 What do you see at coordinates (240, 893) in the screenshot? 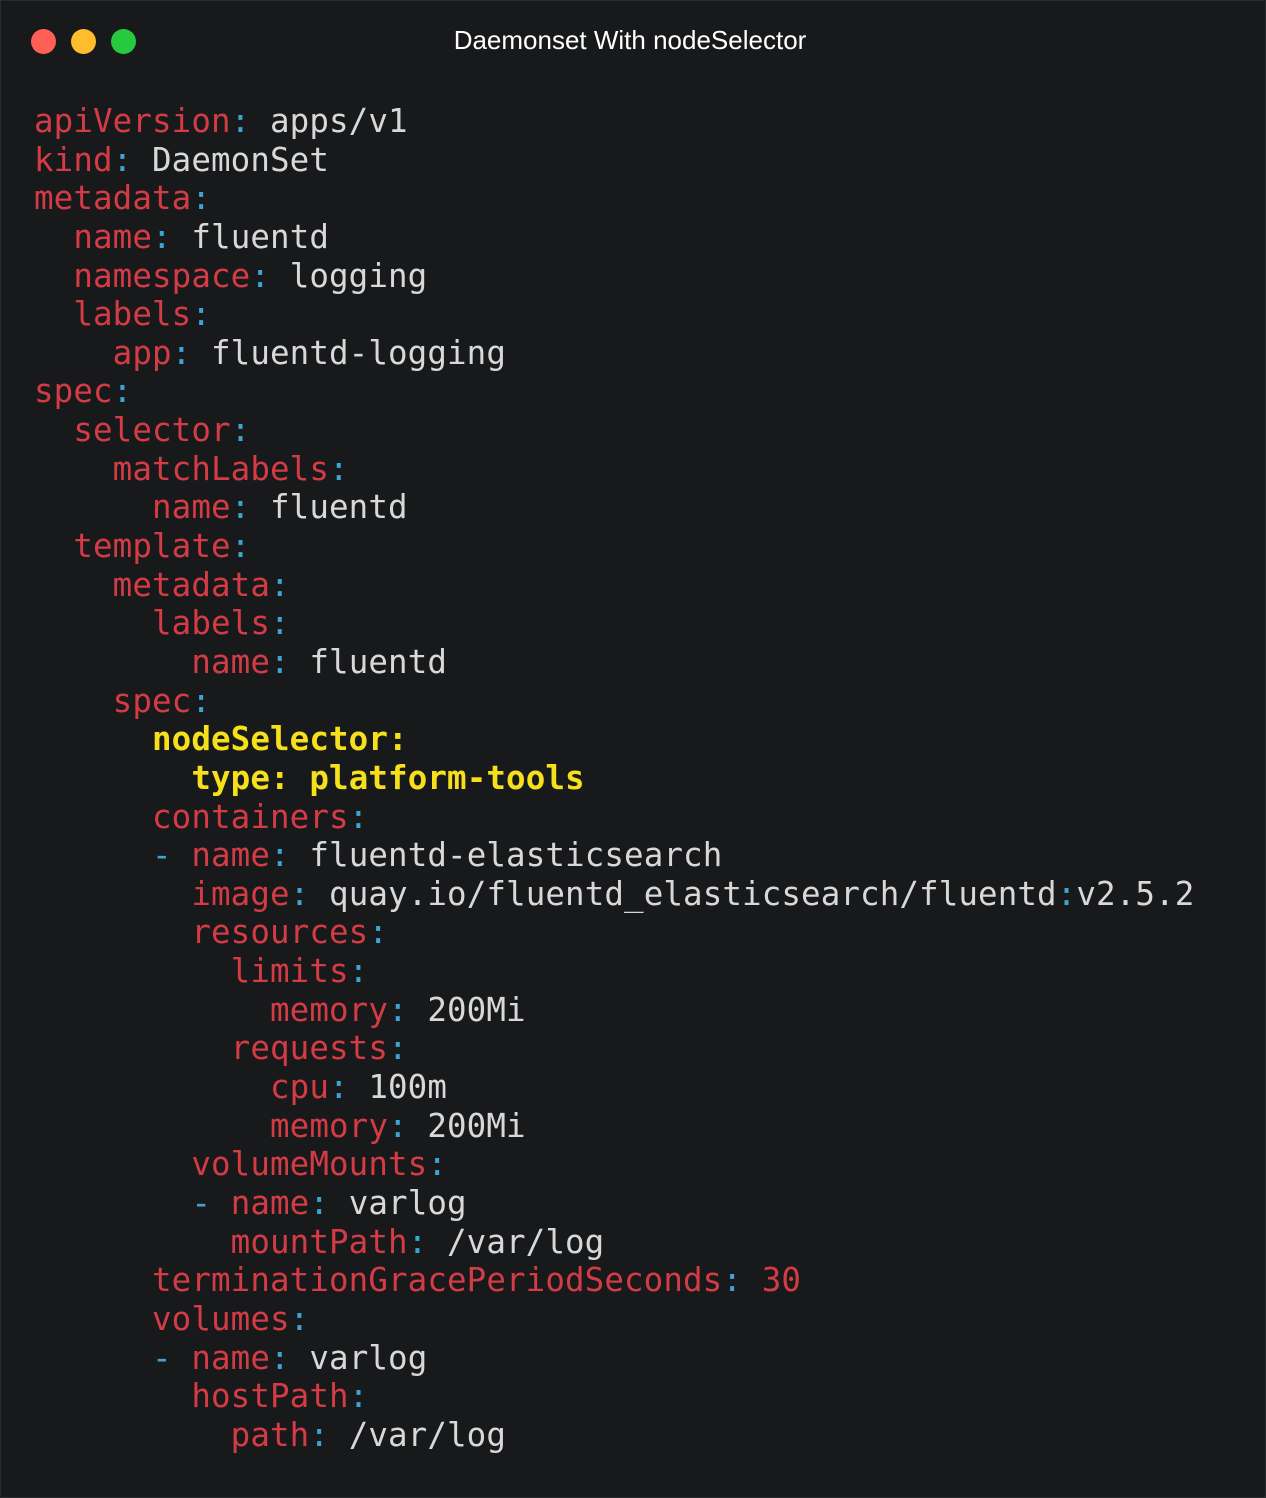
I see `yaml-key: image` at bounding box center [240, 893].